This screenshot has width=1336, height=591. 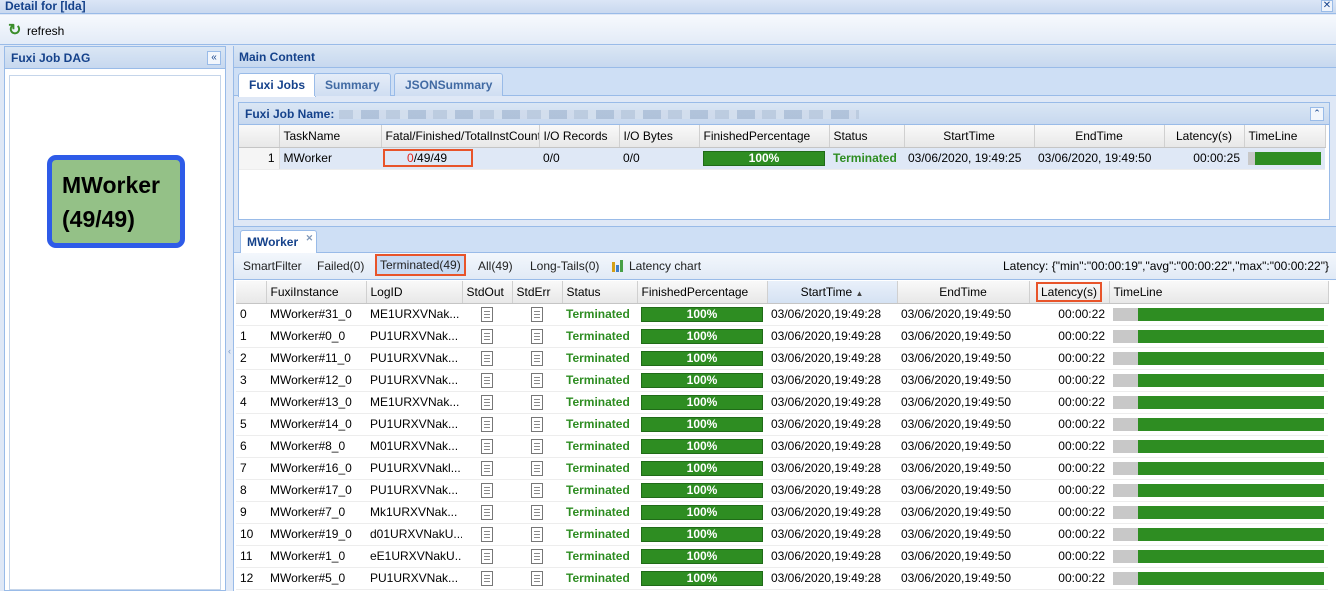 I want to click on col-starttime: StartTime, so click(x=969, y=136).